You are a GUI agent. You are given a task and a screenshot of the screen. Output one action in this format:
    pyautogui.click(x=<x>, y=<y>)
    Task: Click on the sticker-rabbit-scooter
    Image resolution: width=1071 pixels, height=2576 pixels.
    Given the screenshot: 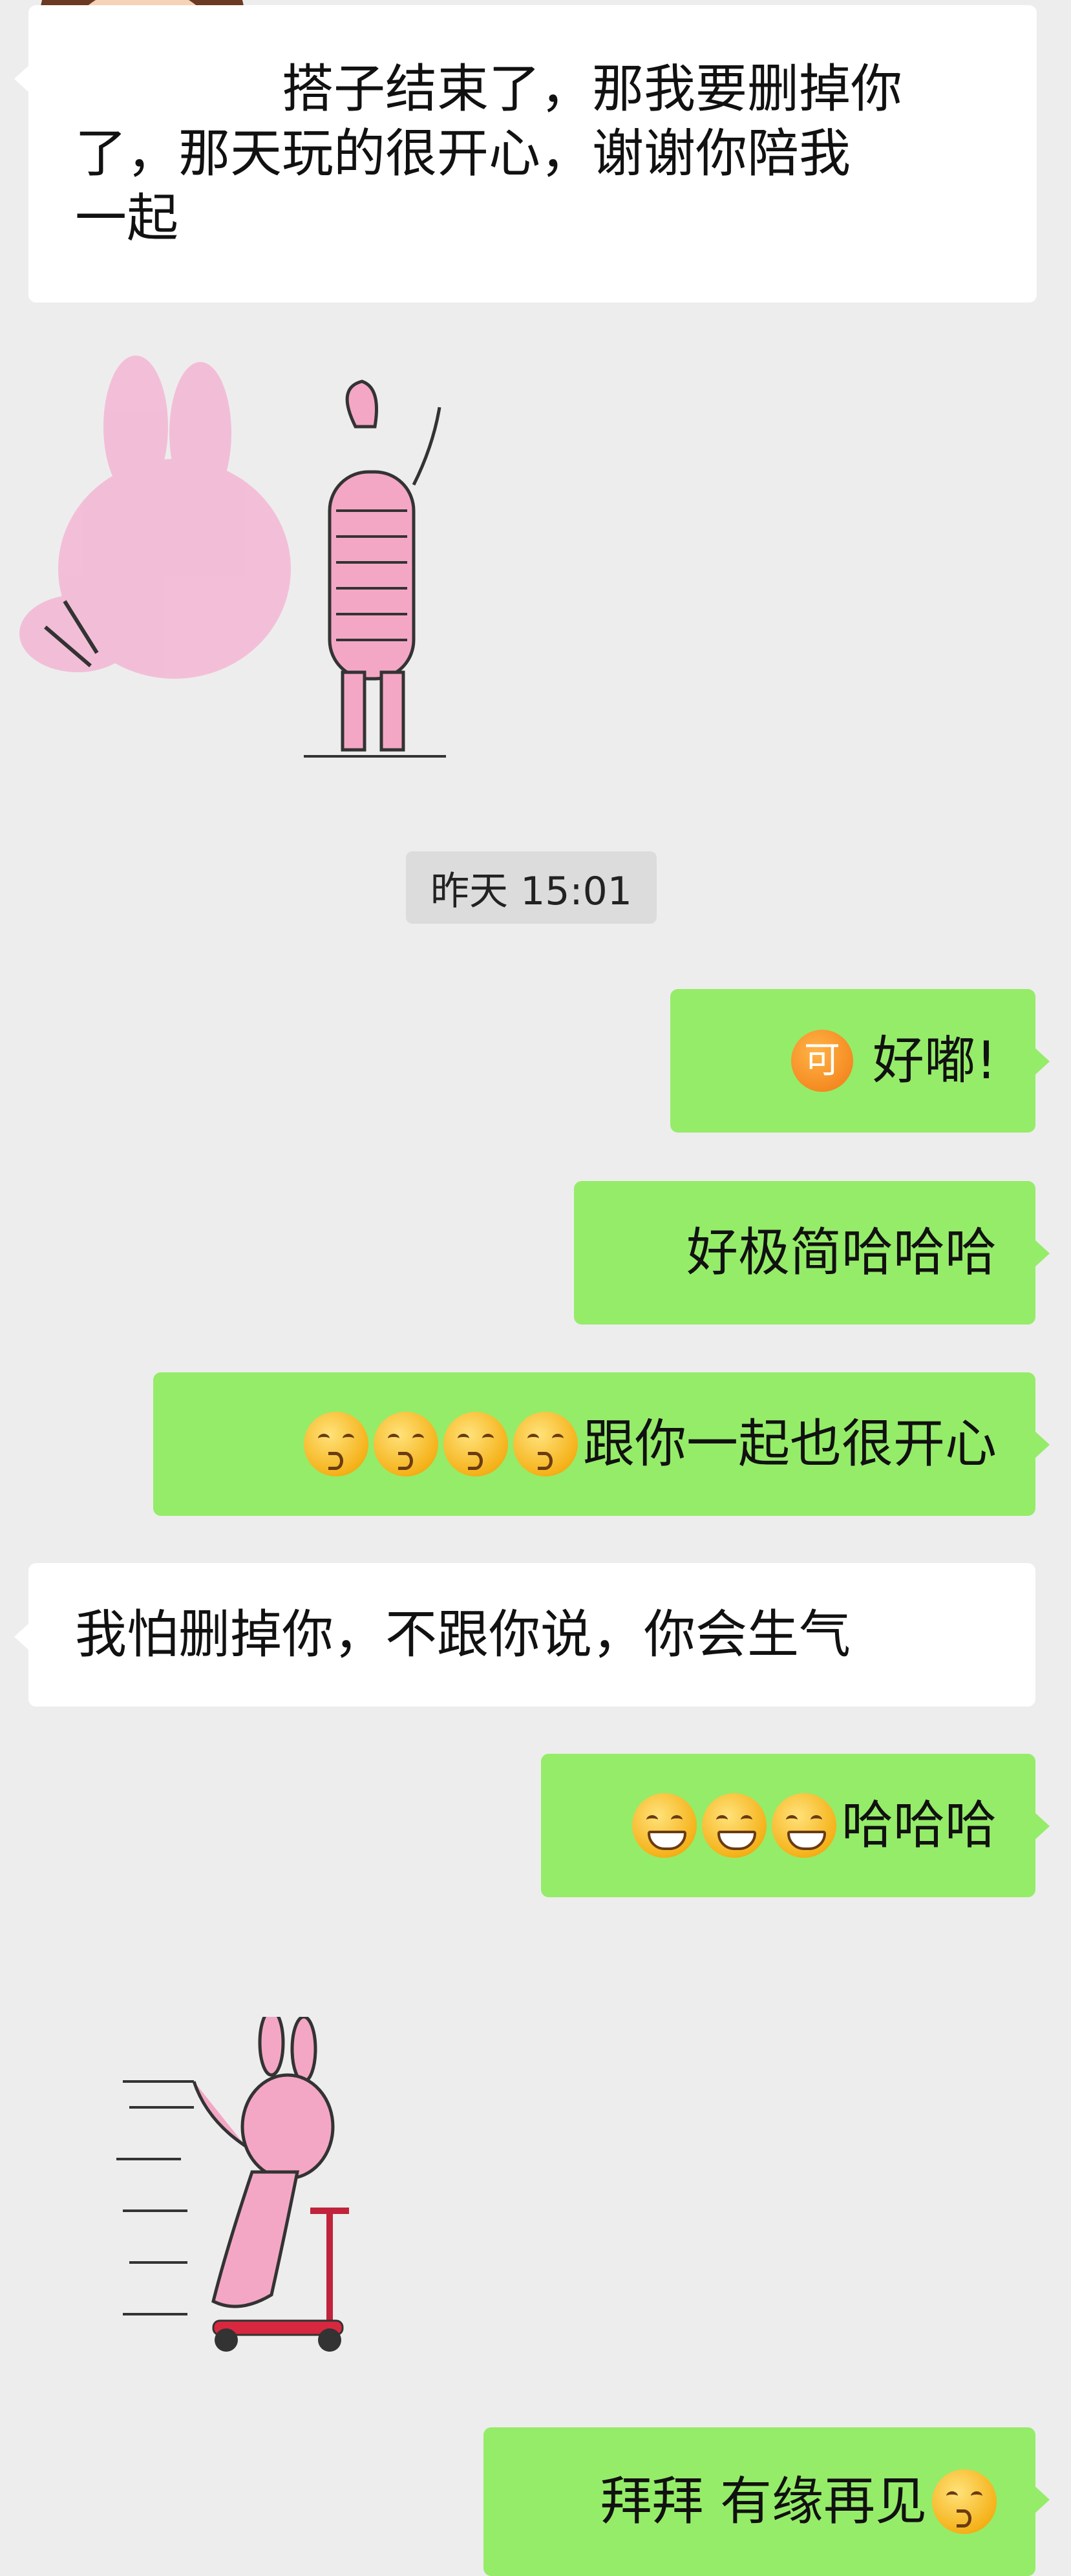 What is the action you would take?
    pyautogui.click(x=258, y=2187)
    